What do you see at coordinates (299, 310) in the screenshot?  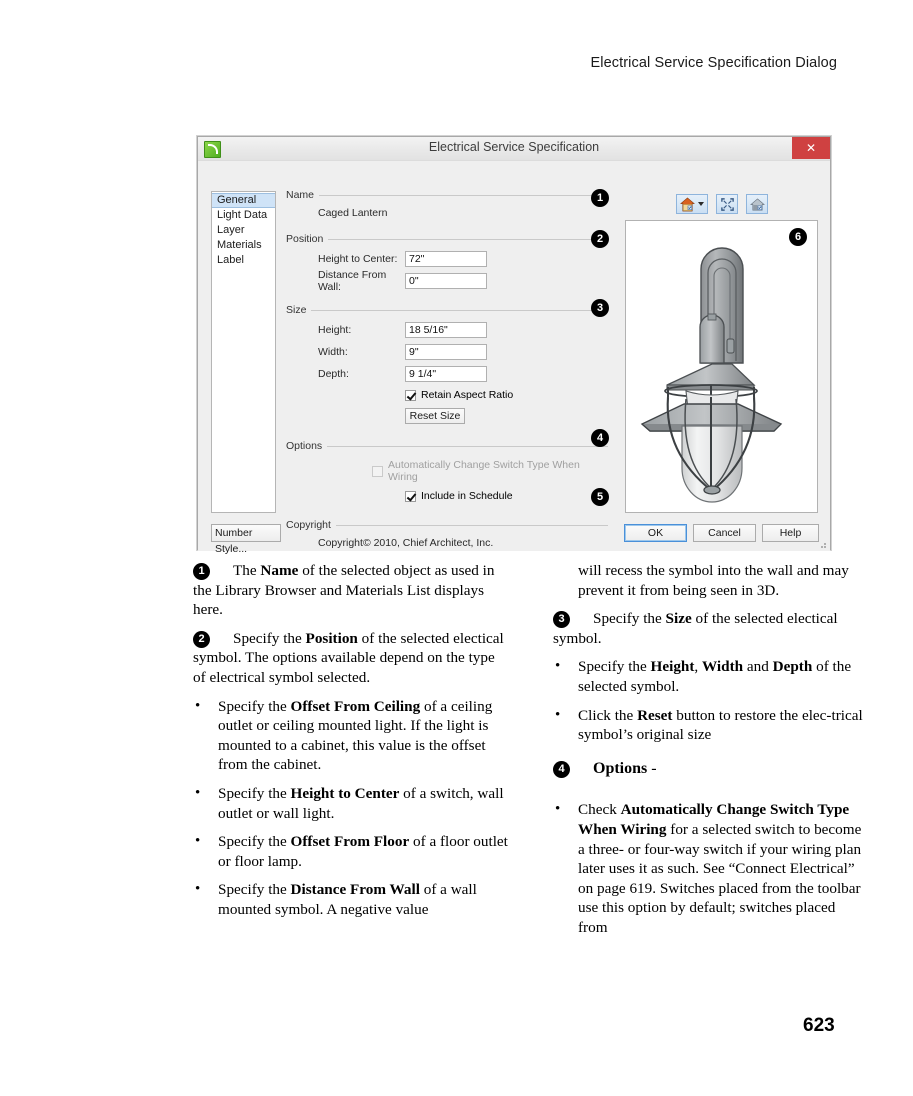 I see `group-label-size: Size` at bounding box center [299, 310].